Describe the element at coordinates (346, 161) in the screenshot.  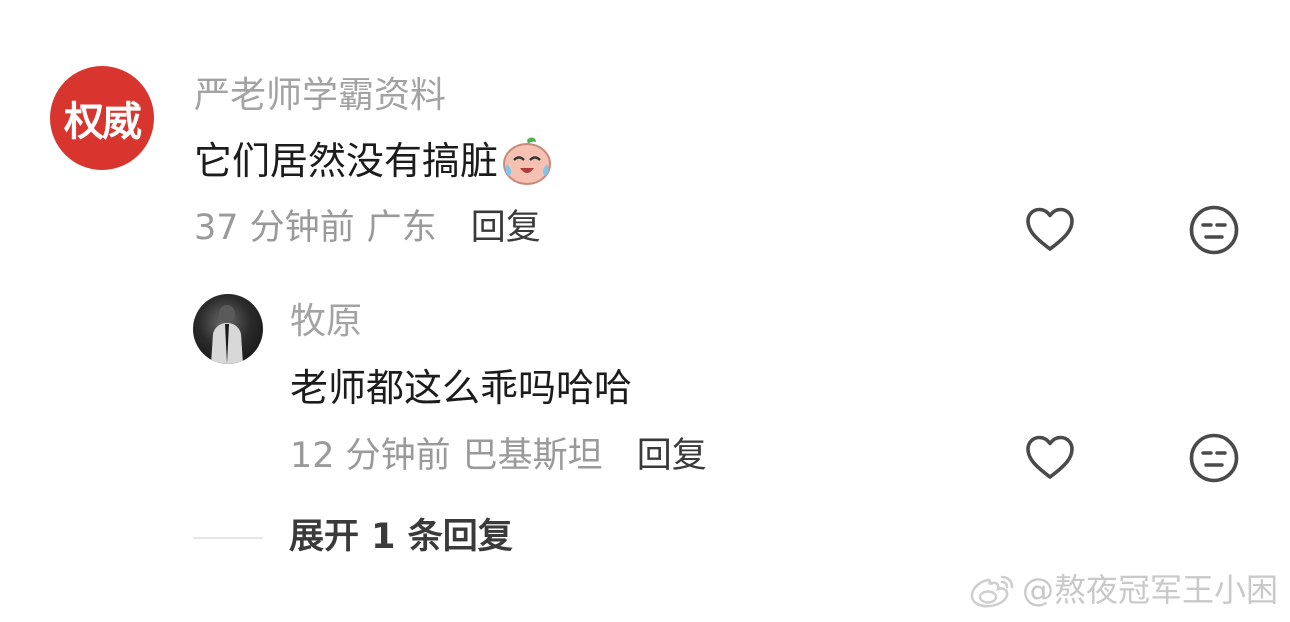
I see `comment-text: 它们居然没有搞脏` at that location.